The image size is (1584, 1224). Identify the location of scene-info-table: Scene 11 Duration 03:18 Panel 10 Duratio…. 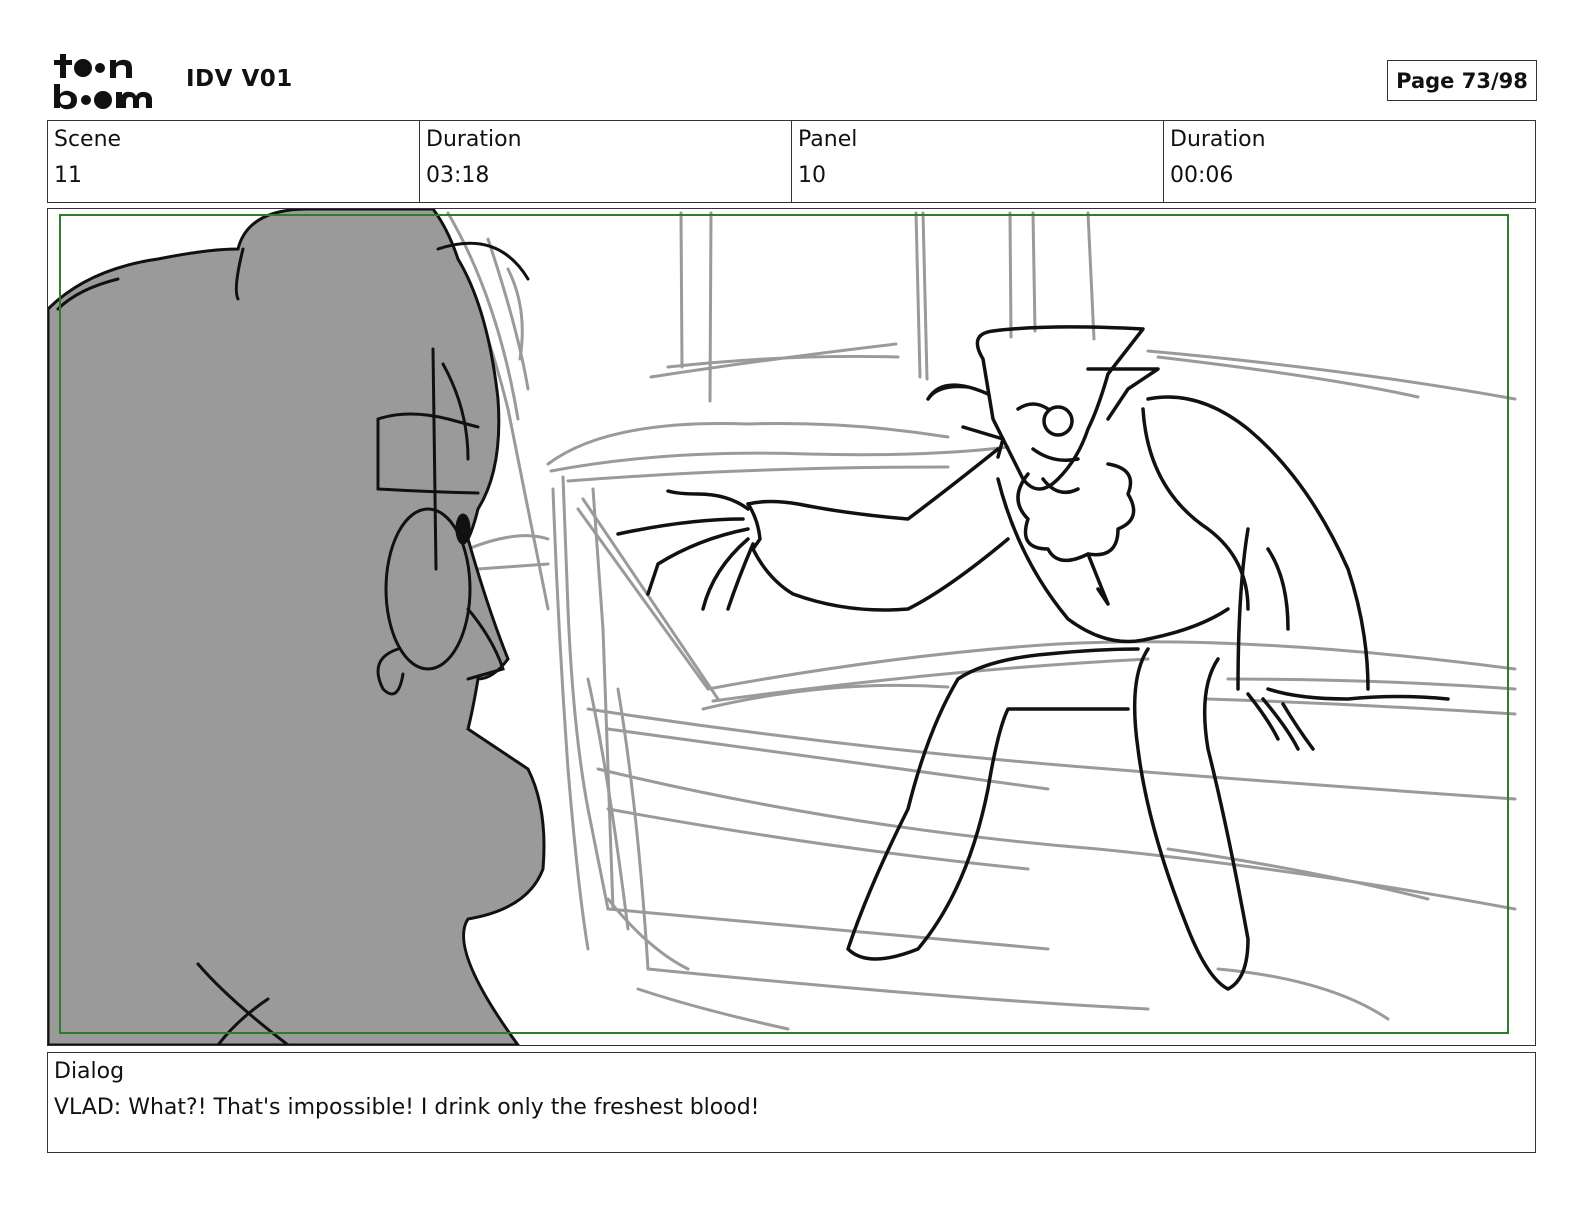
(791, 161).